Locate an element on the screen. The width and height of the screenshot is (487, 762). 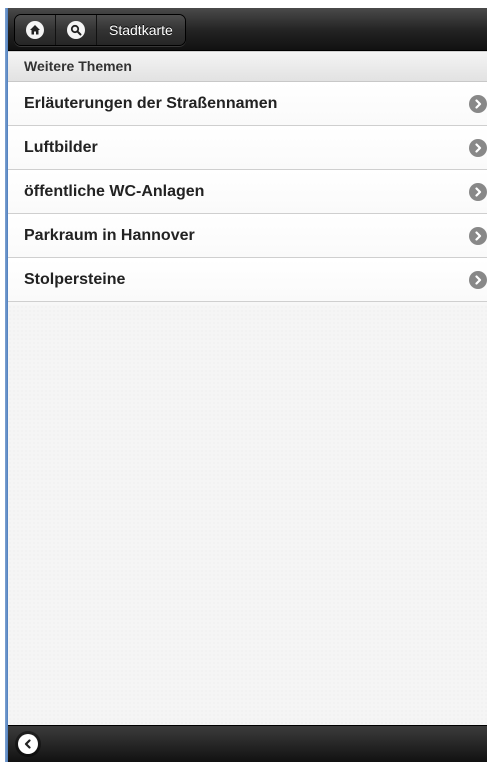
search-icon is located at coordinates (76, 30).